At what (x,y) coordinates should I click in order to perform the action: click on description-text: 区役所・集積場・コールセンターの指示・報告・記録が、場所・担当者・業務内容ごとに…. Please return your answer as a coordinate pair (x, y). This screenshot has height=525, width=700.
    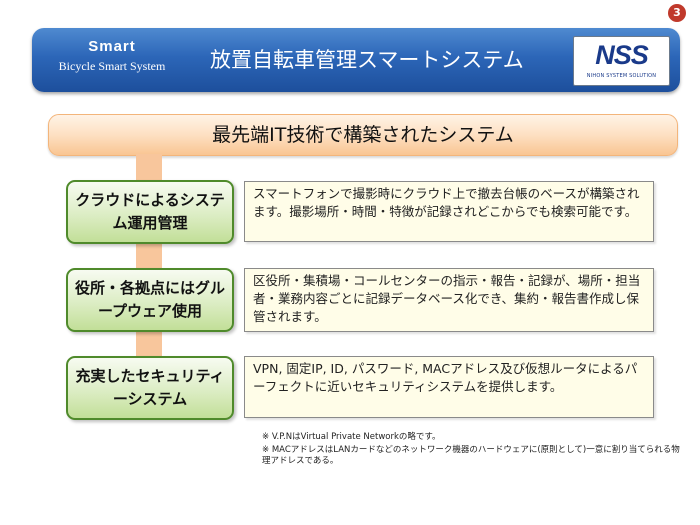
    Looking at the image, I should click on (447, 298).